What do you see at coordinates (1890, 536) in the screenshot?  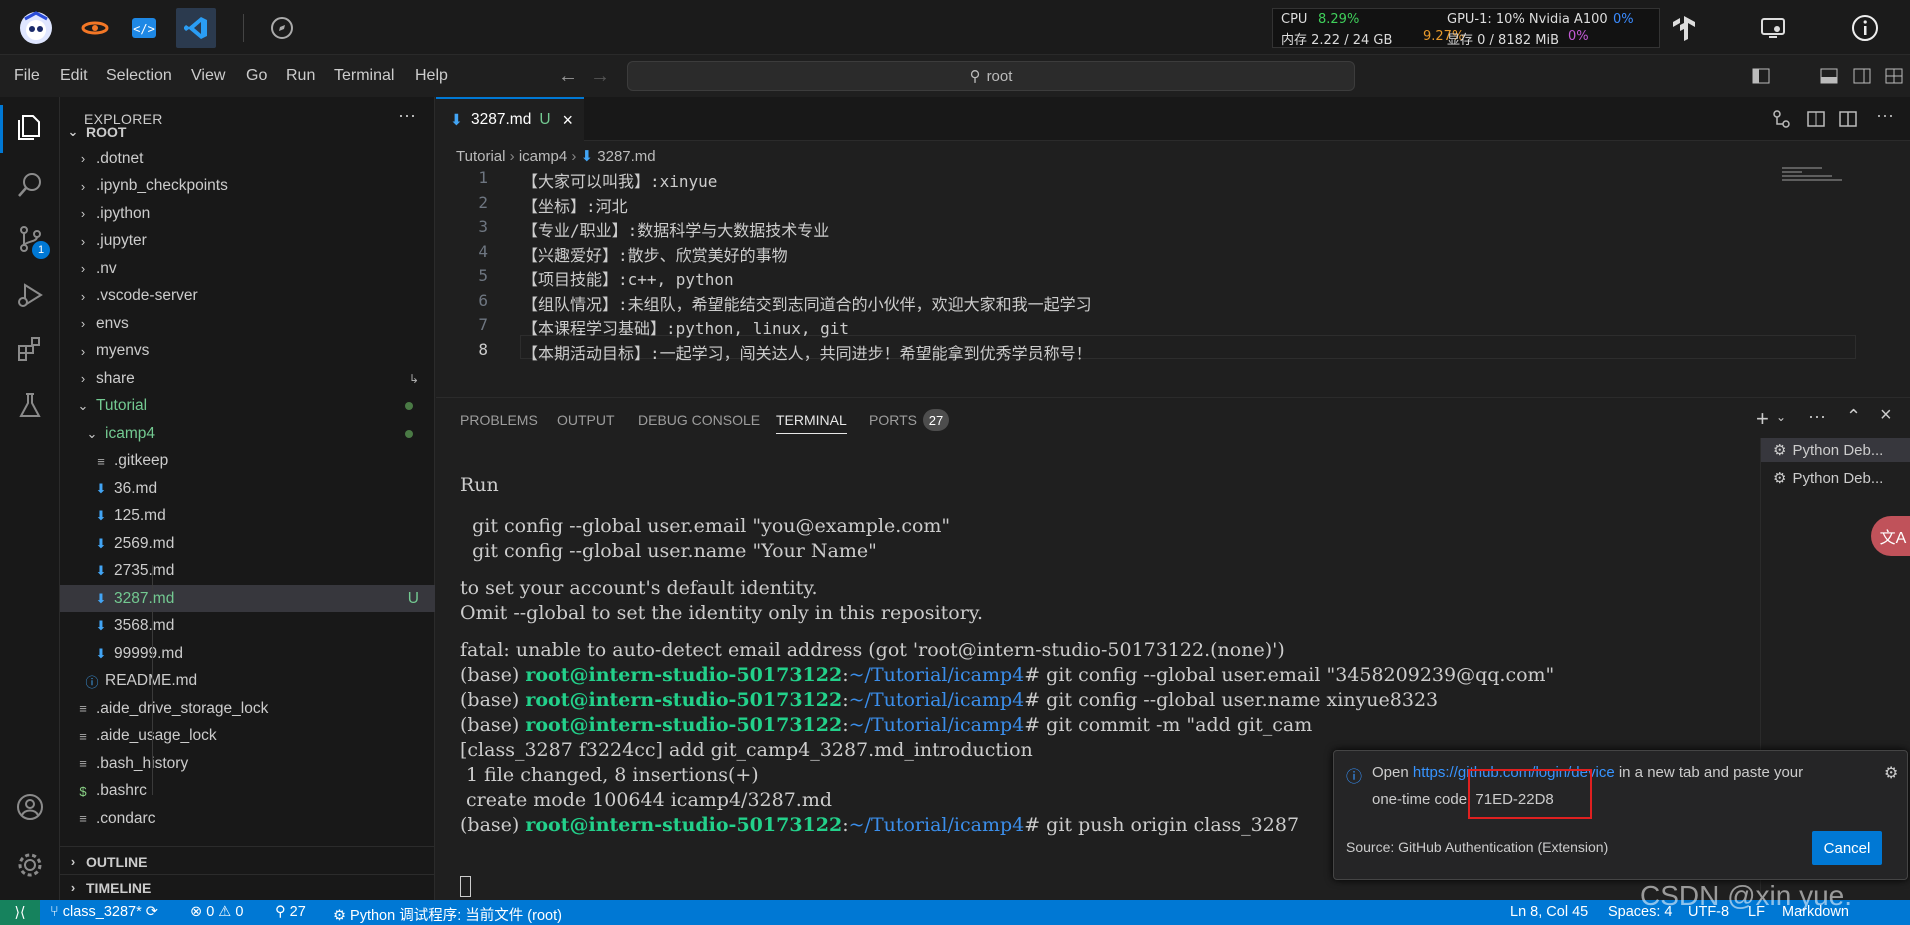 I see `translate-icon: 文A` at bounding box center [1890, 536].